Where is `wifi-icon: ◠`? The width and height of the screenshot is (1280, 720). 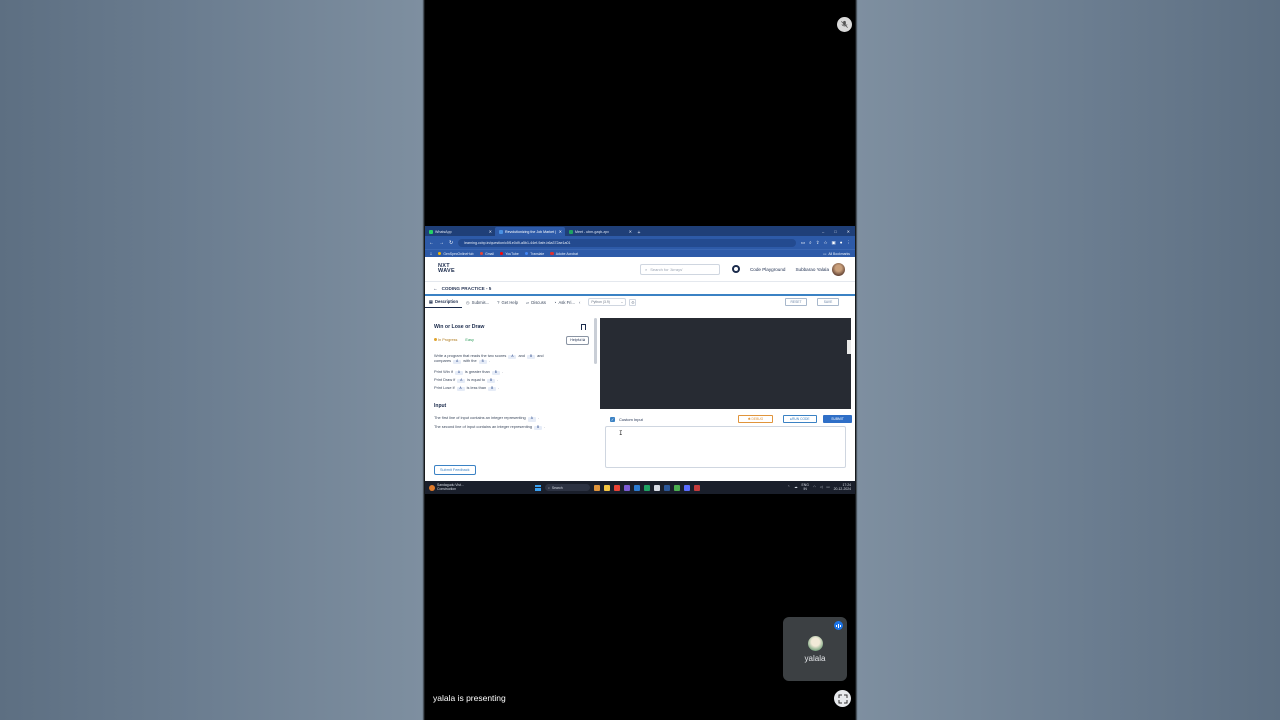
wifi-icon: ◠ is located at coordinates (814, 487).